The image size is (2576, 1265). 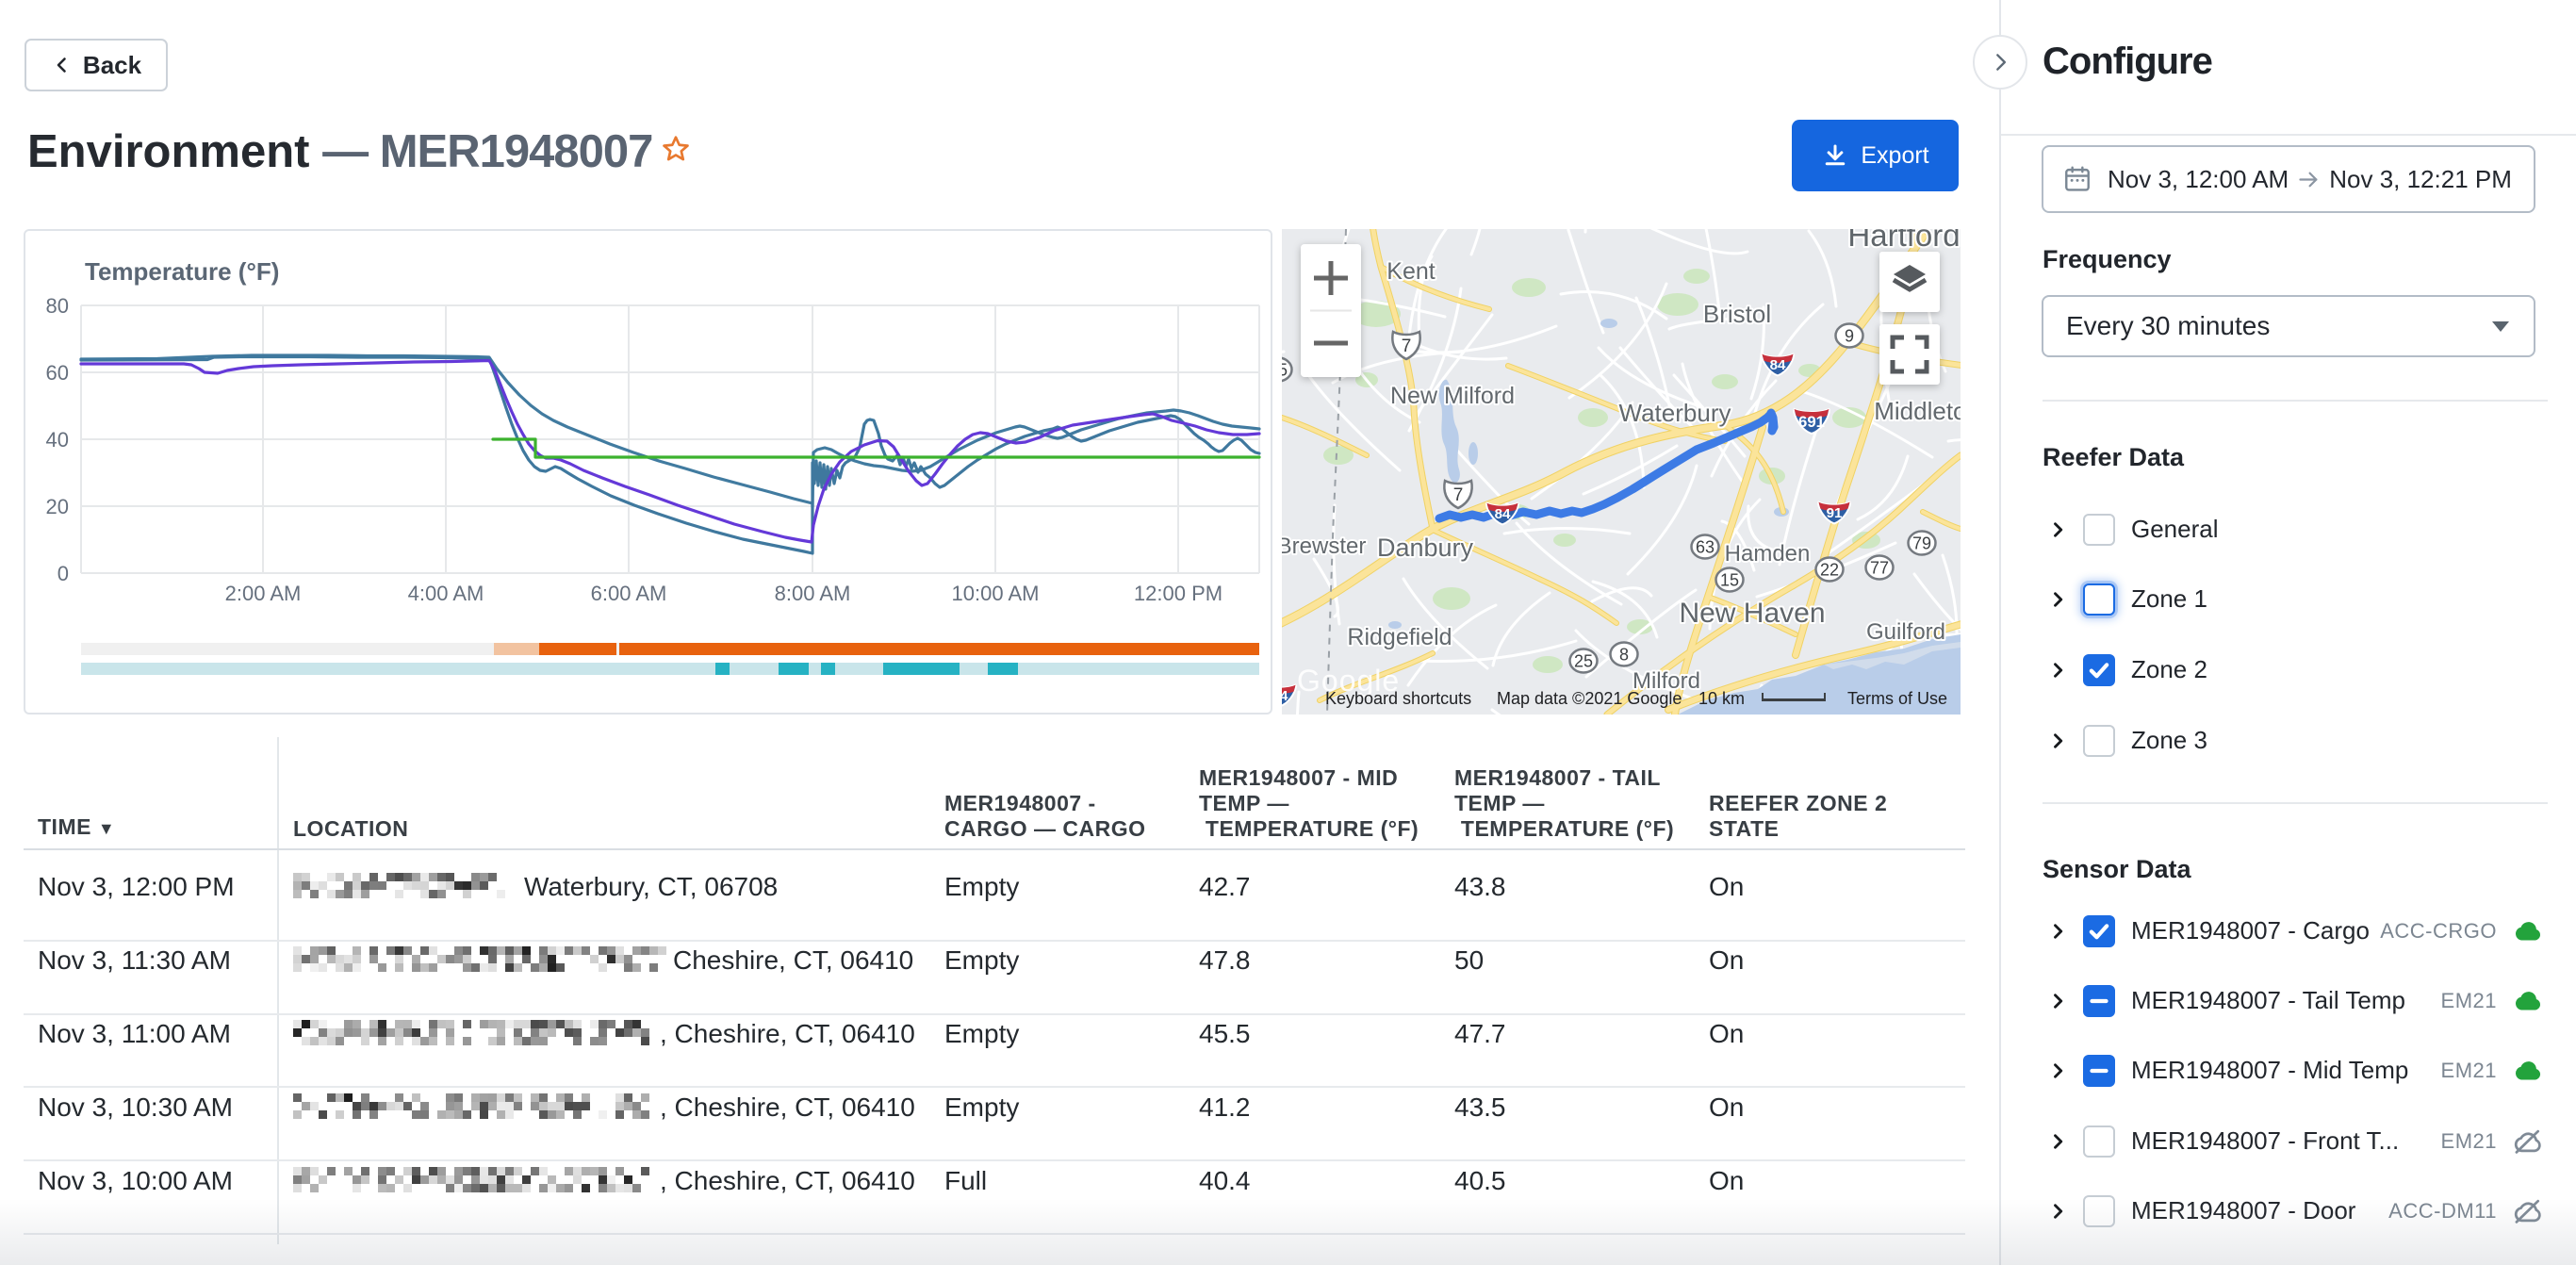 I want to click on svg-text: 10 km, so click(x=1721, y=699).